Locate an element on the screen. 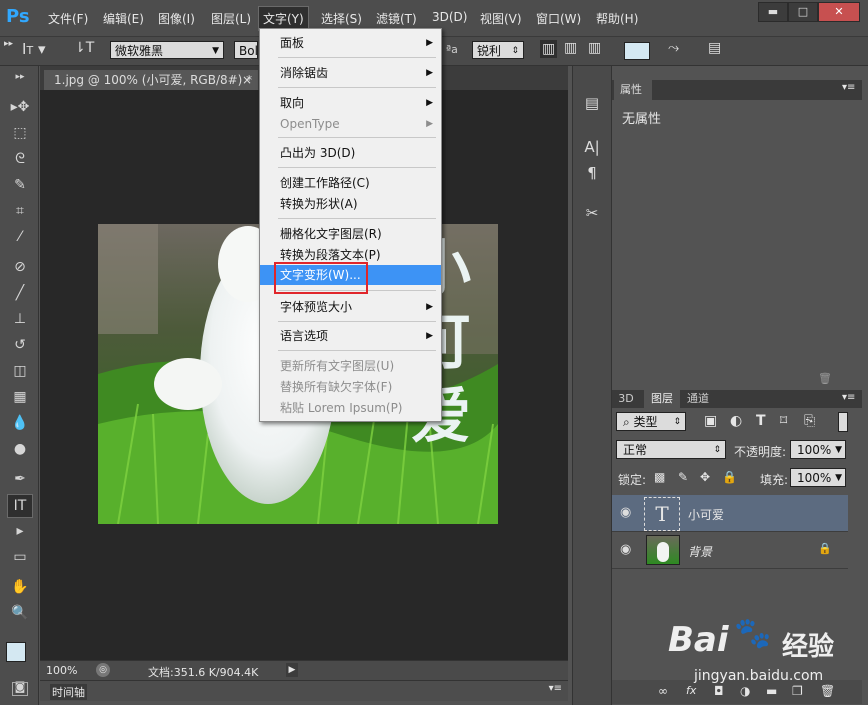 The width and height of the screenshot is (868, 705). menu-image: 图像(I) is located at coordinates (176, 18).